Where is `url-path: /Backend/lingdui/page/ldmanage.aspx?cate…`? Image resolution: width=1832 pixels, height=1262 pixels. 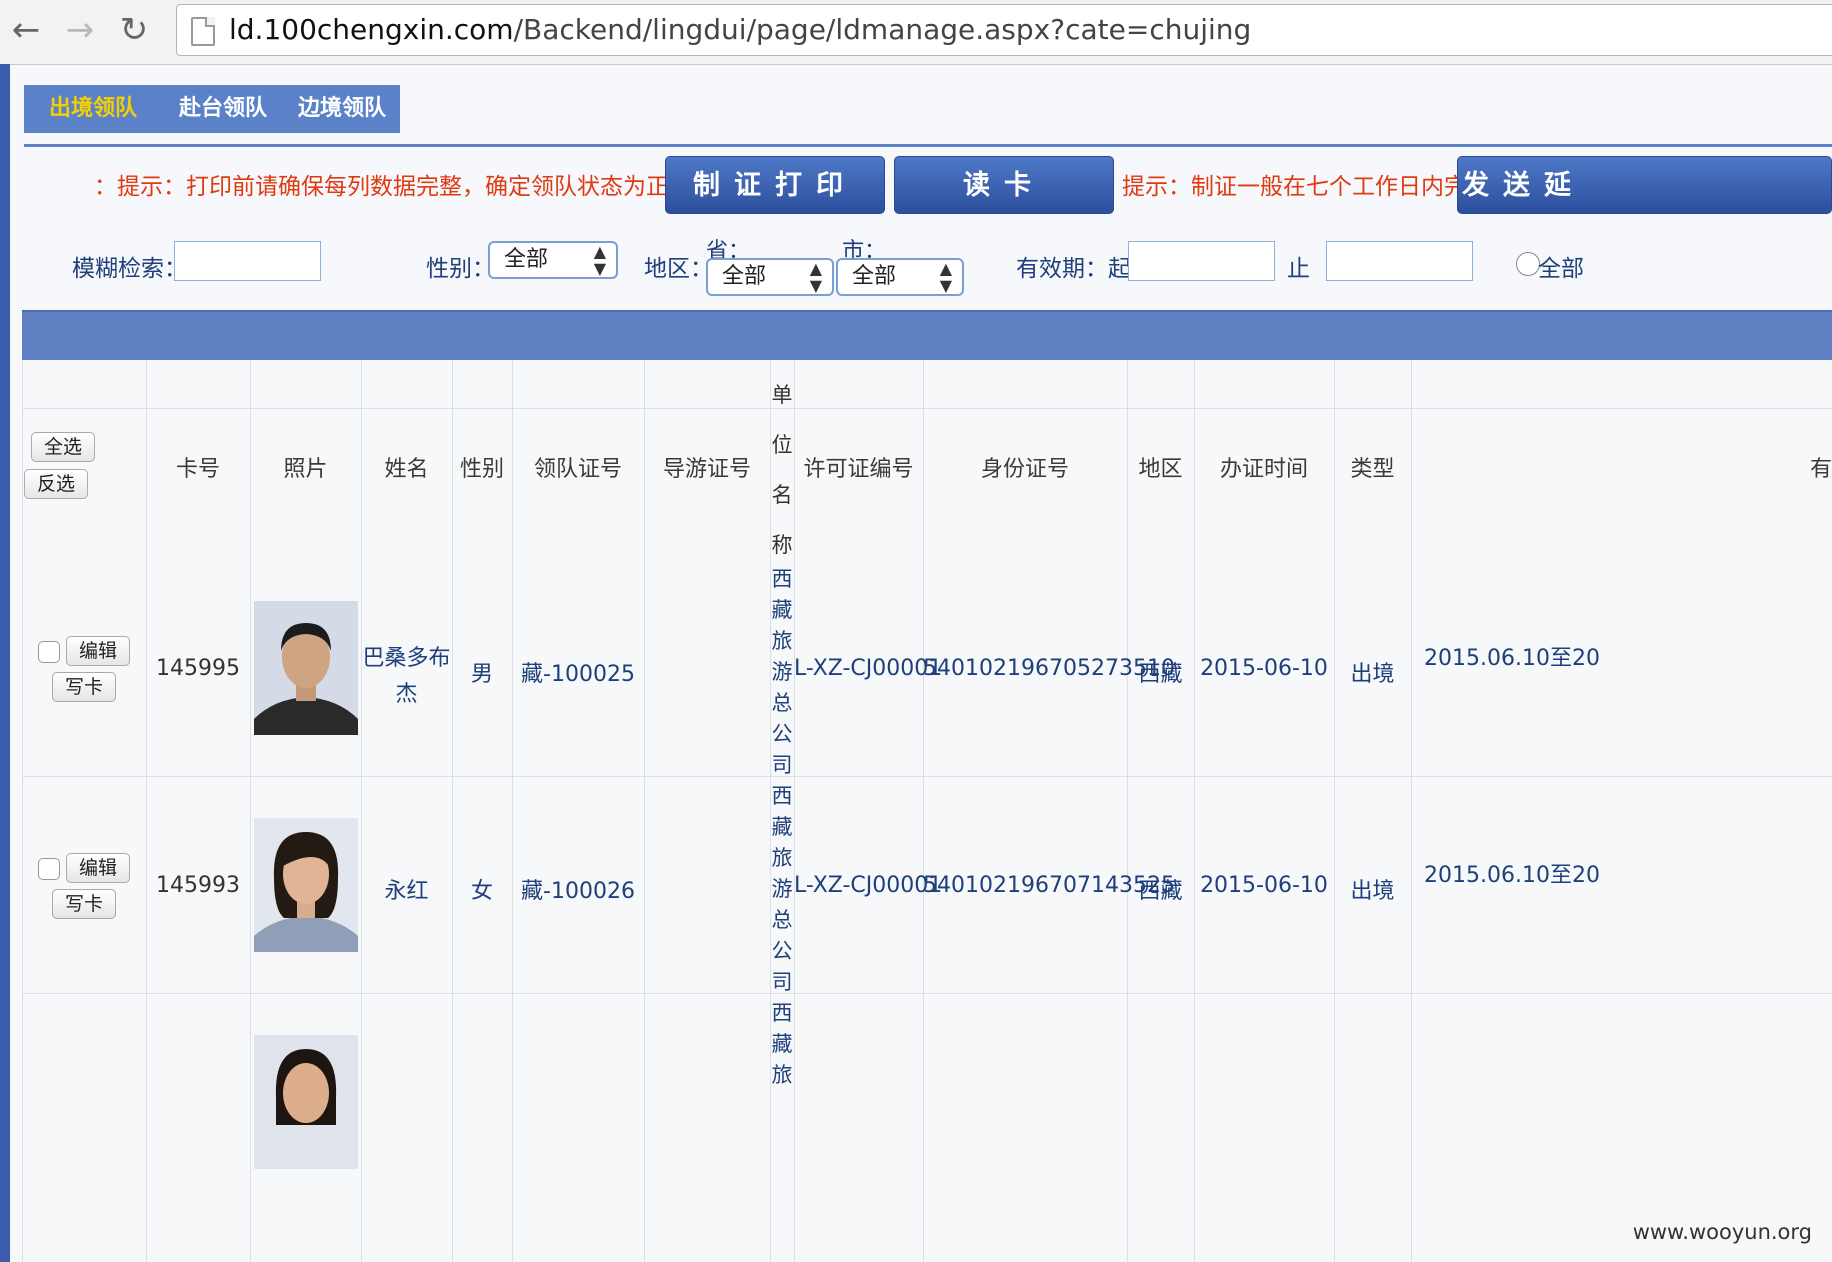
url-path: /Backend/lingdui/page/ldmanage.aspx?cate… is located at coordinates (882, 29).